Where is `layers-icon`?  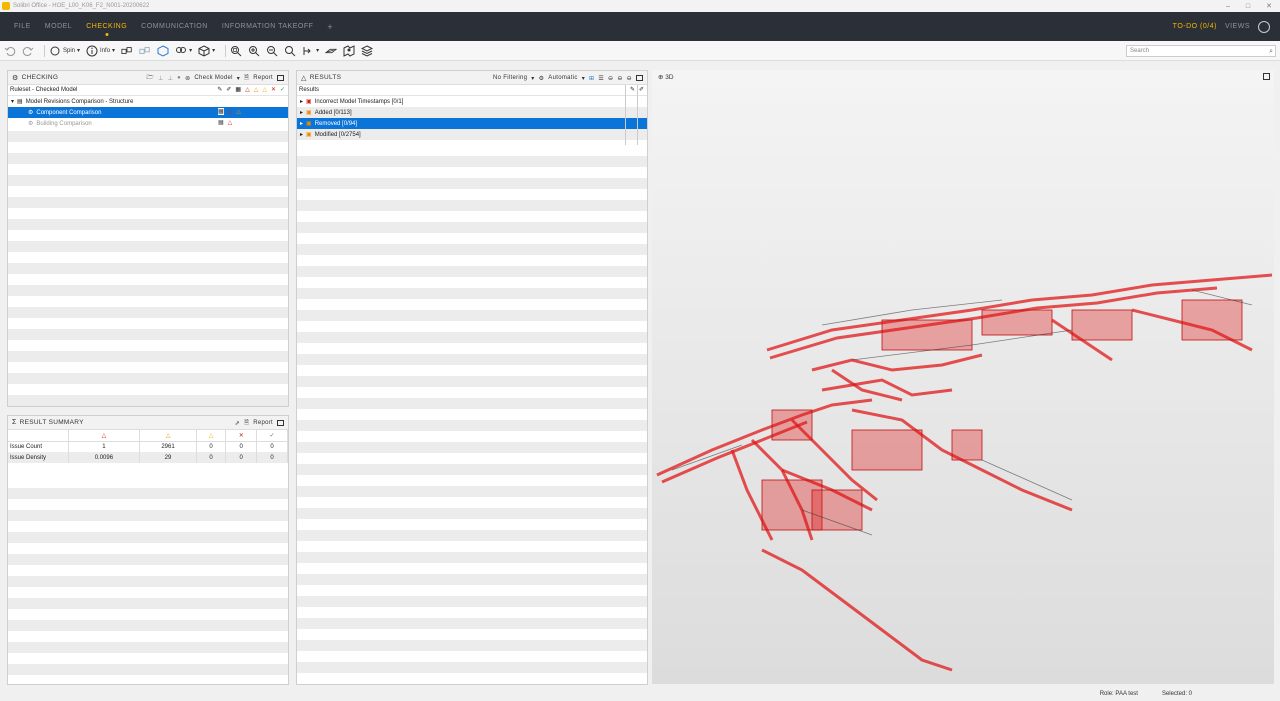 layers-icon is located at coordinates (367, 50).